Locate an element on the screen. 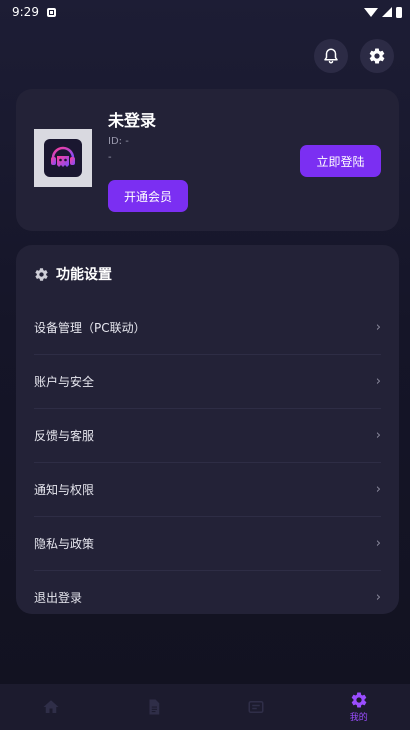 The image size is (410, 730). menu-item-account-security: 账户与安全 › is located at coordinates (207, 382).